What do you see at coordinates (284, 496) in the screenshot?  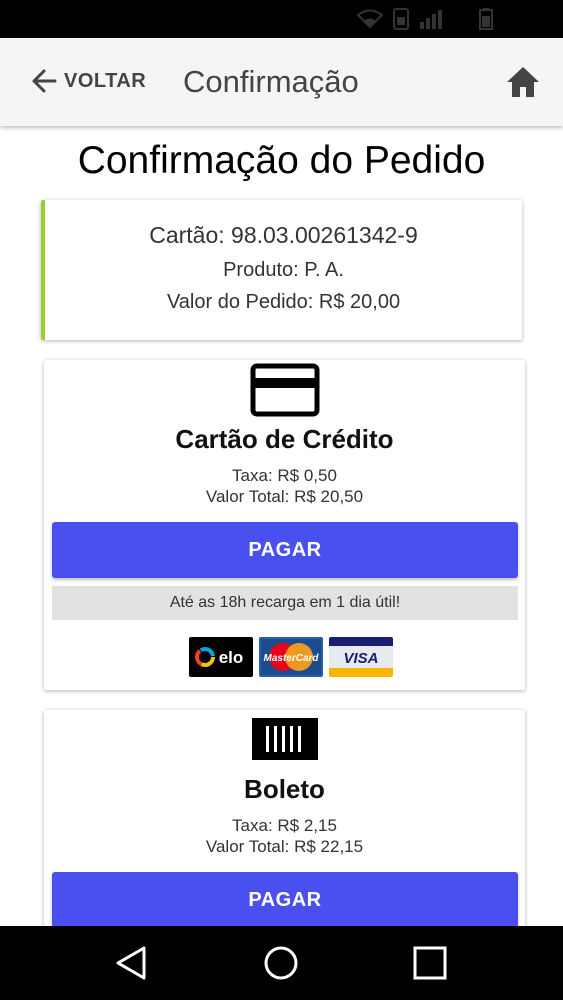 I see `payment-total: Valor Total: R$ 20,50` at bounding box center [284, 496].